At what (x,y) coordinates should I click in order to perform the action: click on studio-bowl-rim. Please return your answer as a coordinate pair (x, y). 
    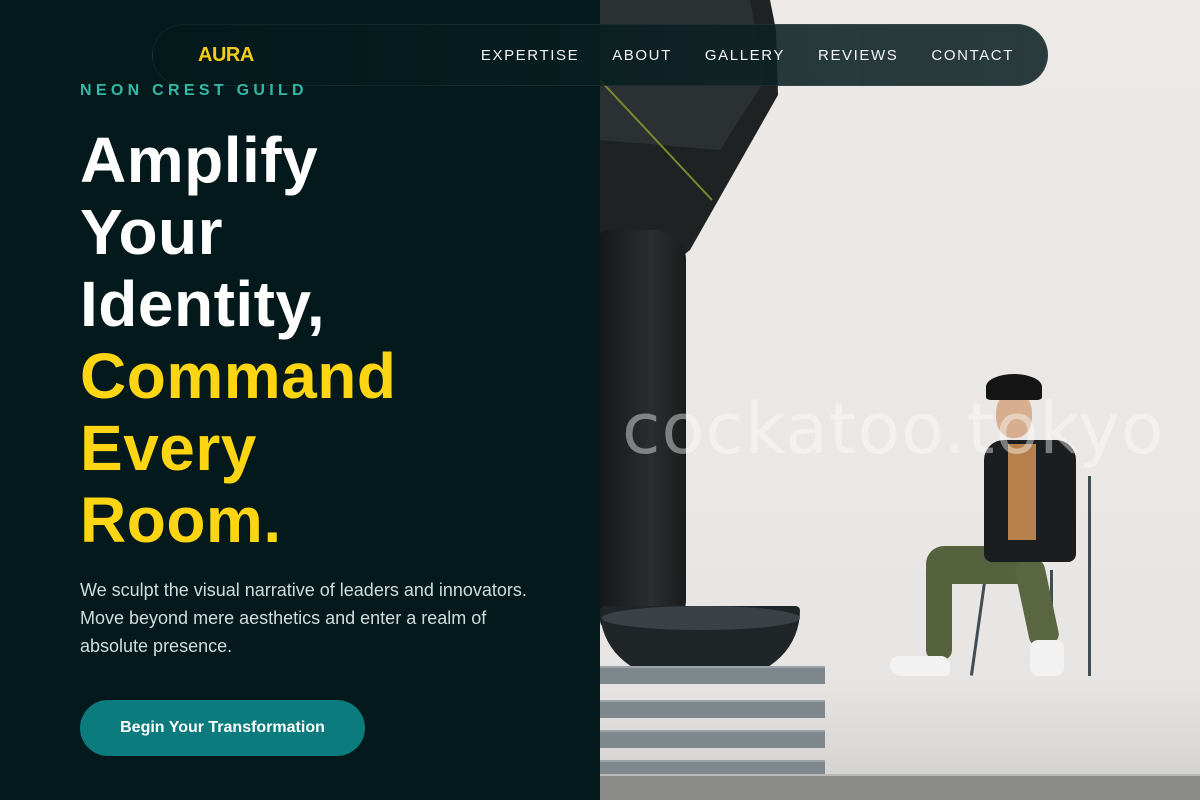
    Looking at the image, I should click on (701, 618).